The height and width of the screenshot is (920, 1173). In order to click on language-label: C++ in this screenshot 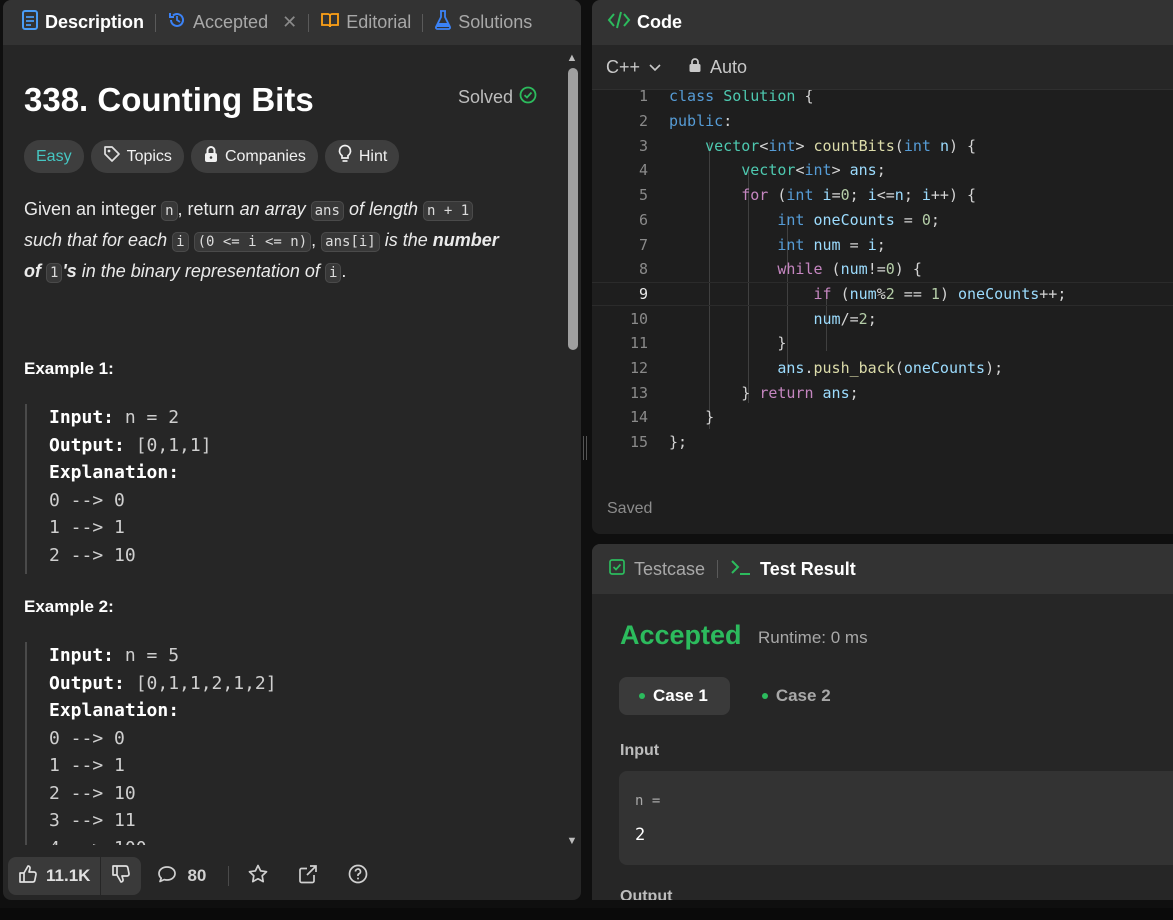, I will do `click(623, 66)`.